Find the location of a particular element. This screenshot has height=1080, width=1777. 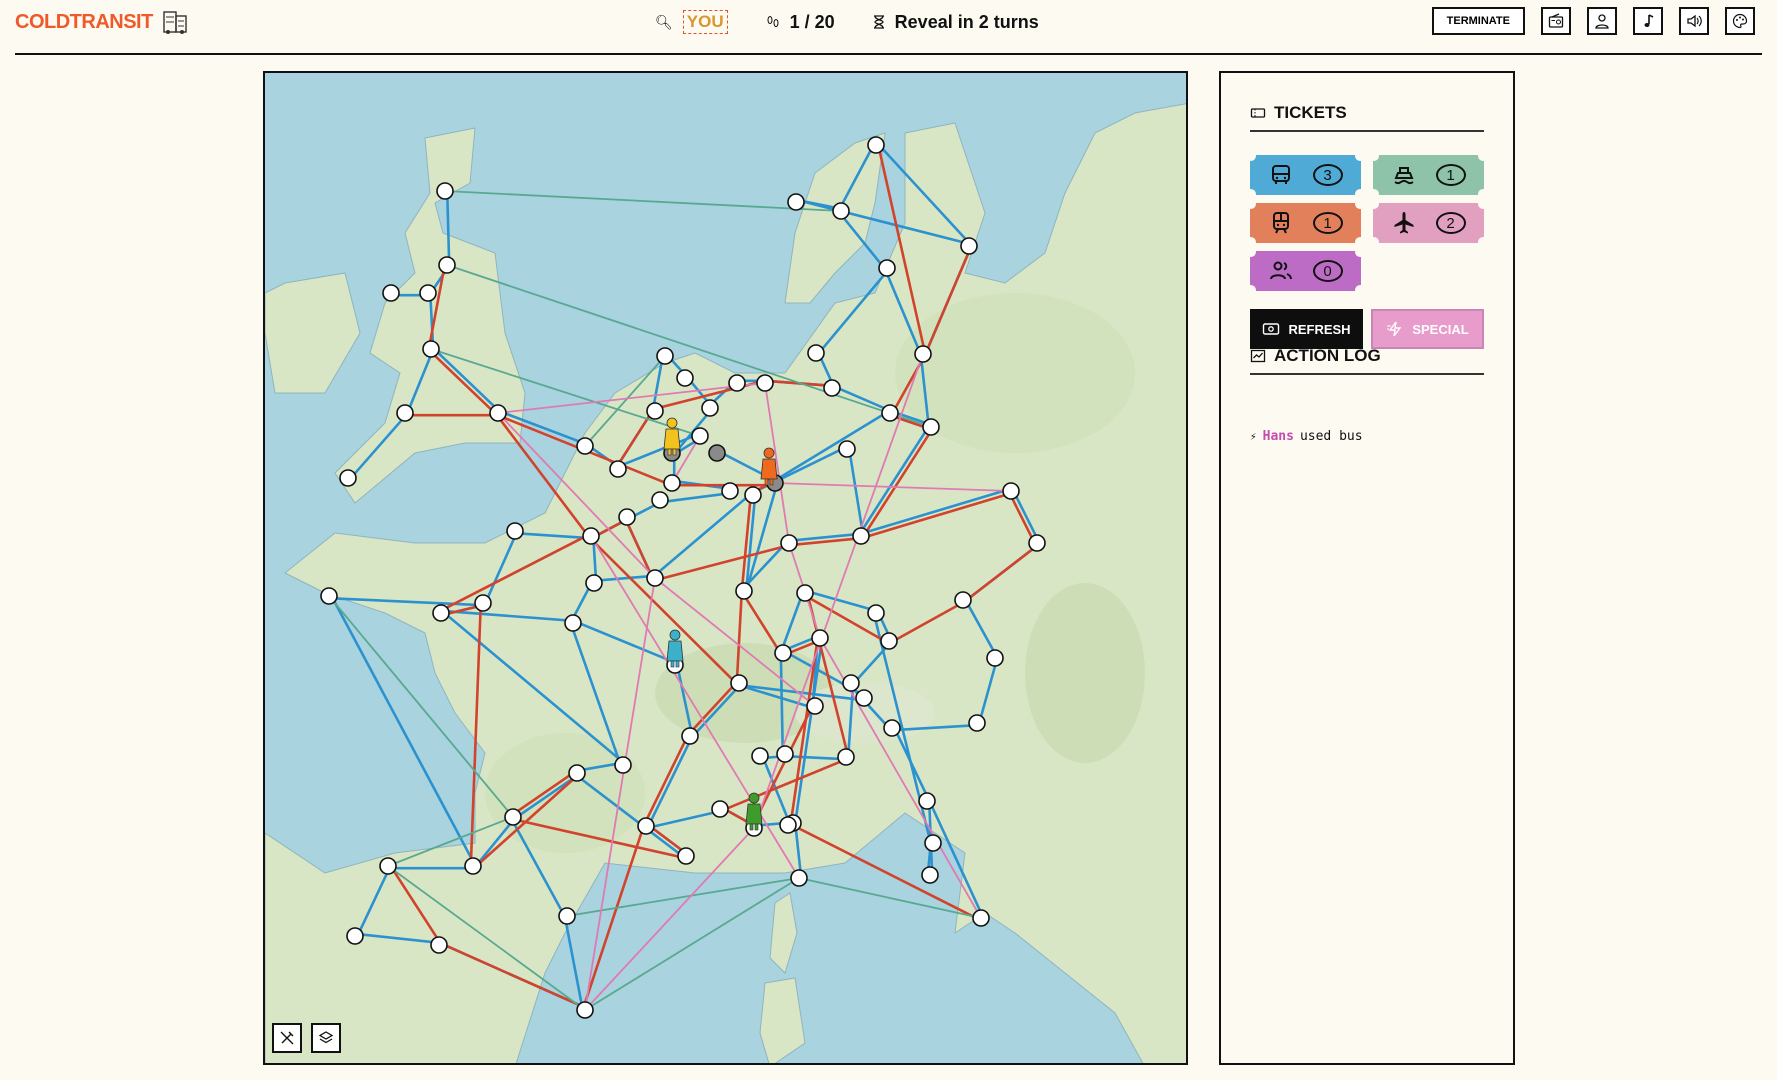

app-logo: COLDTRANSIT is located at coordinates (102, 22).